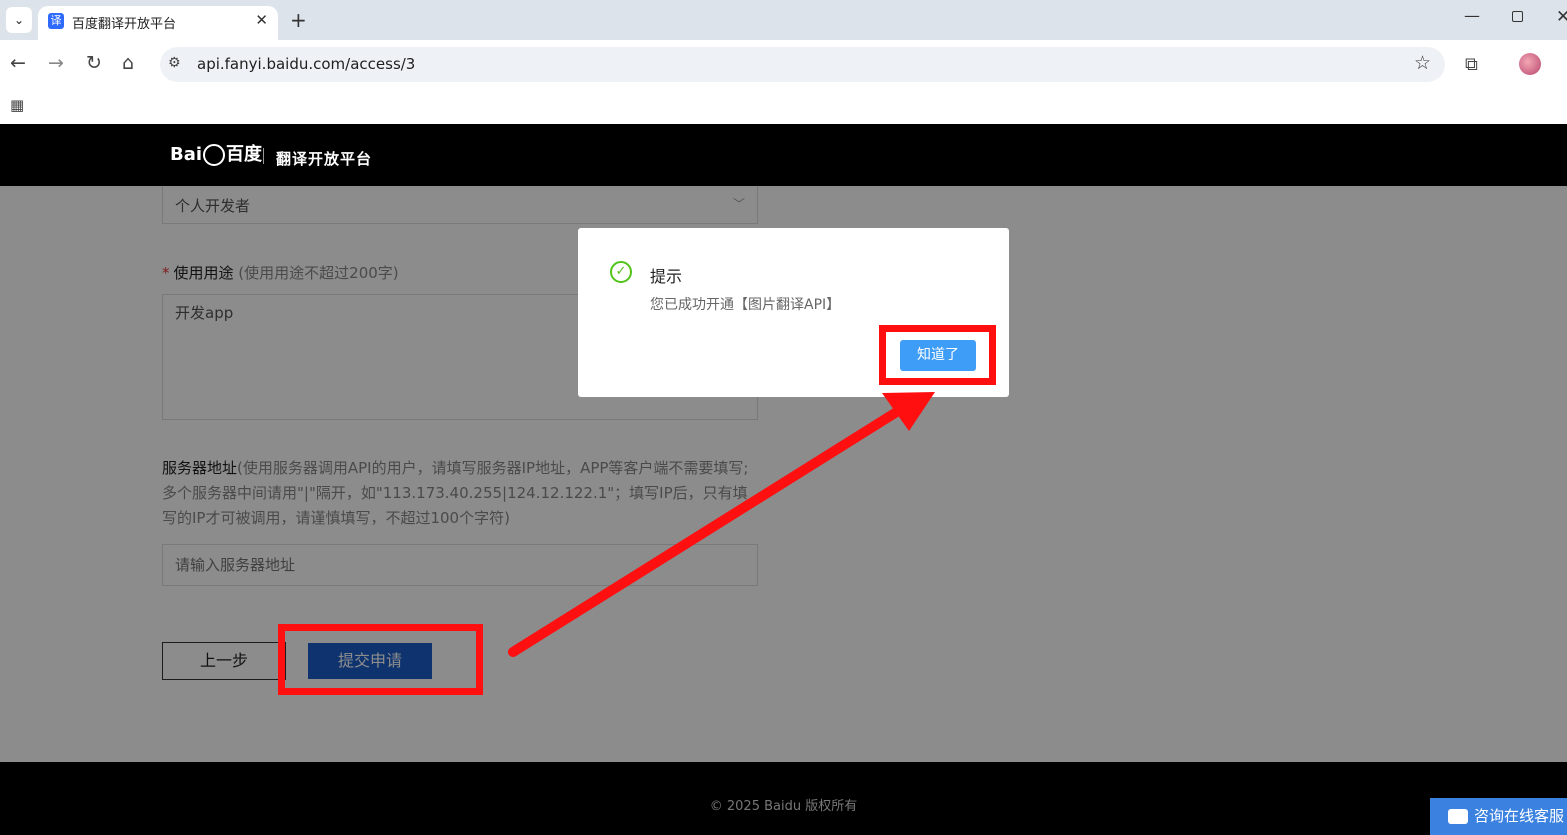 The width and height of the screenshot is (1567, 835). I want to click on logo-text-cn: 百度, so click(244, 154).